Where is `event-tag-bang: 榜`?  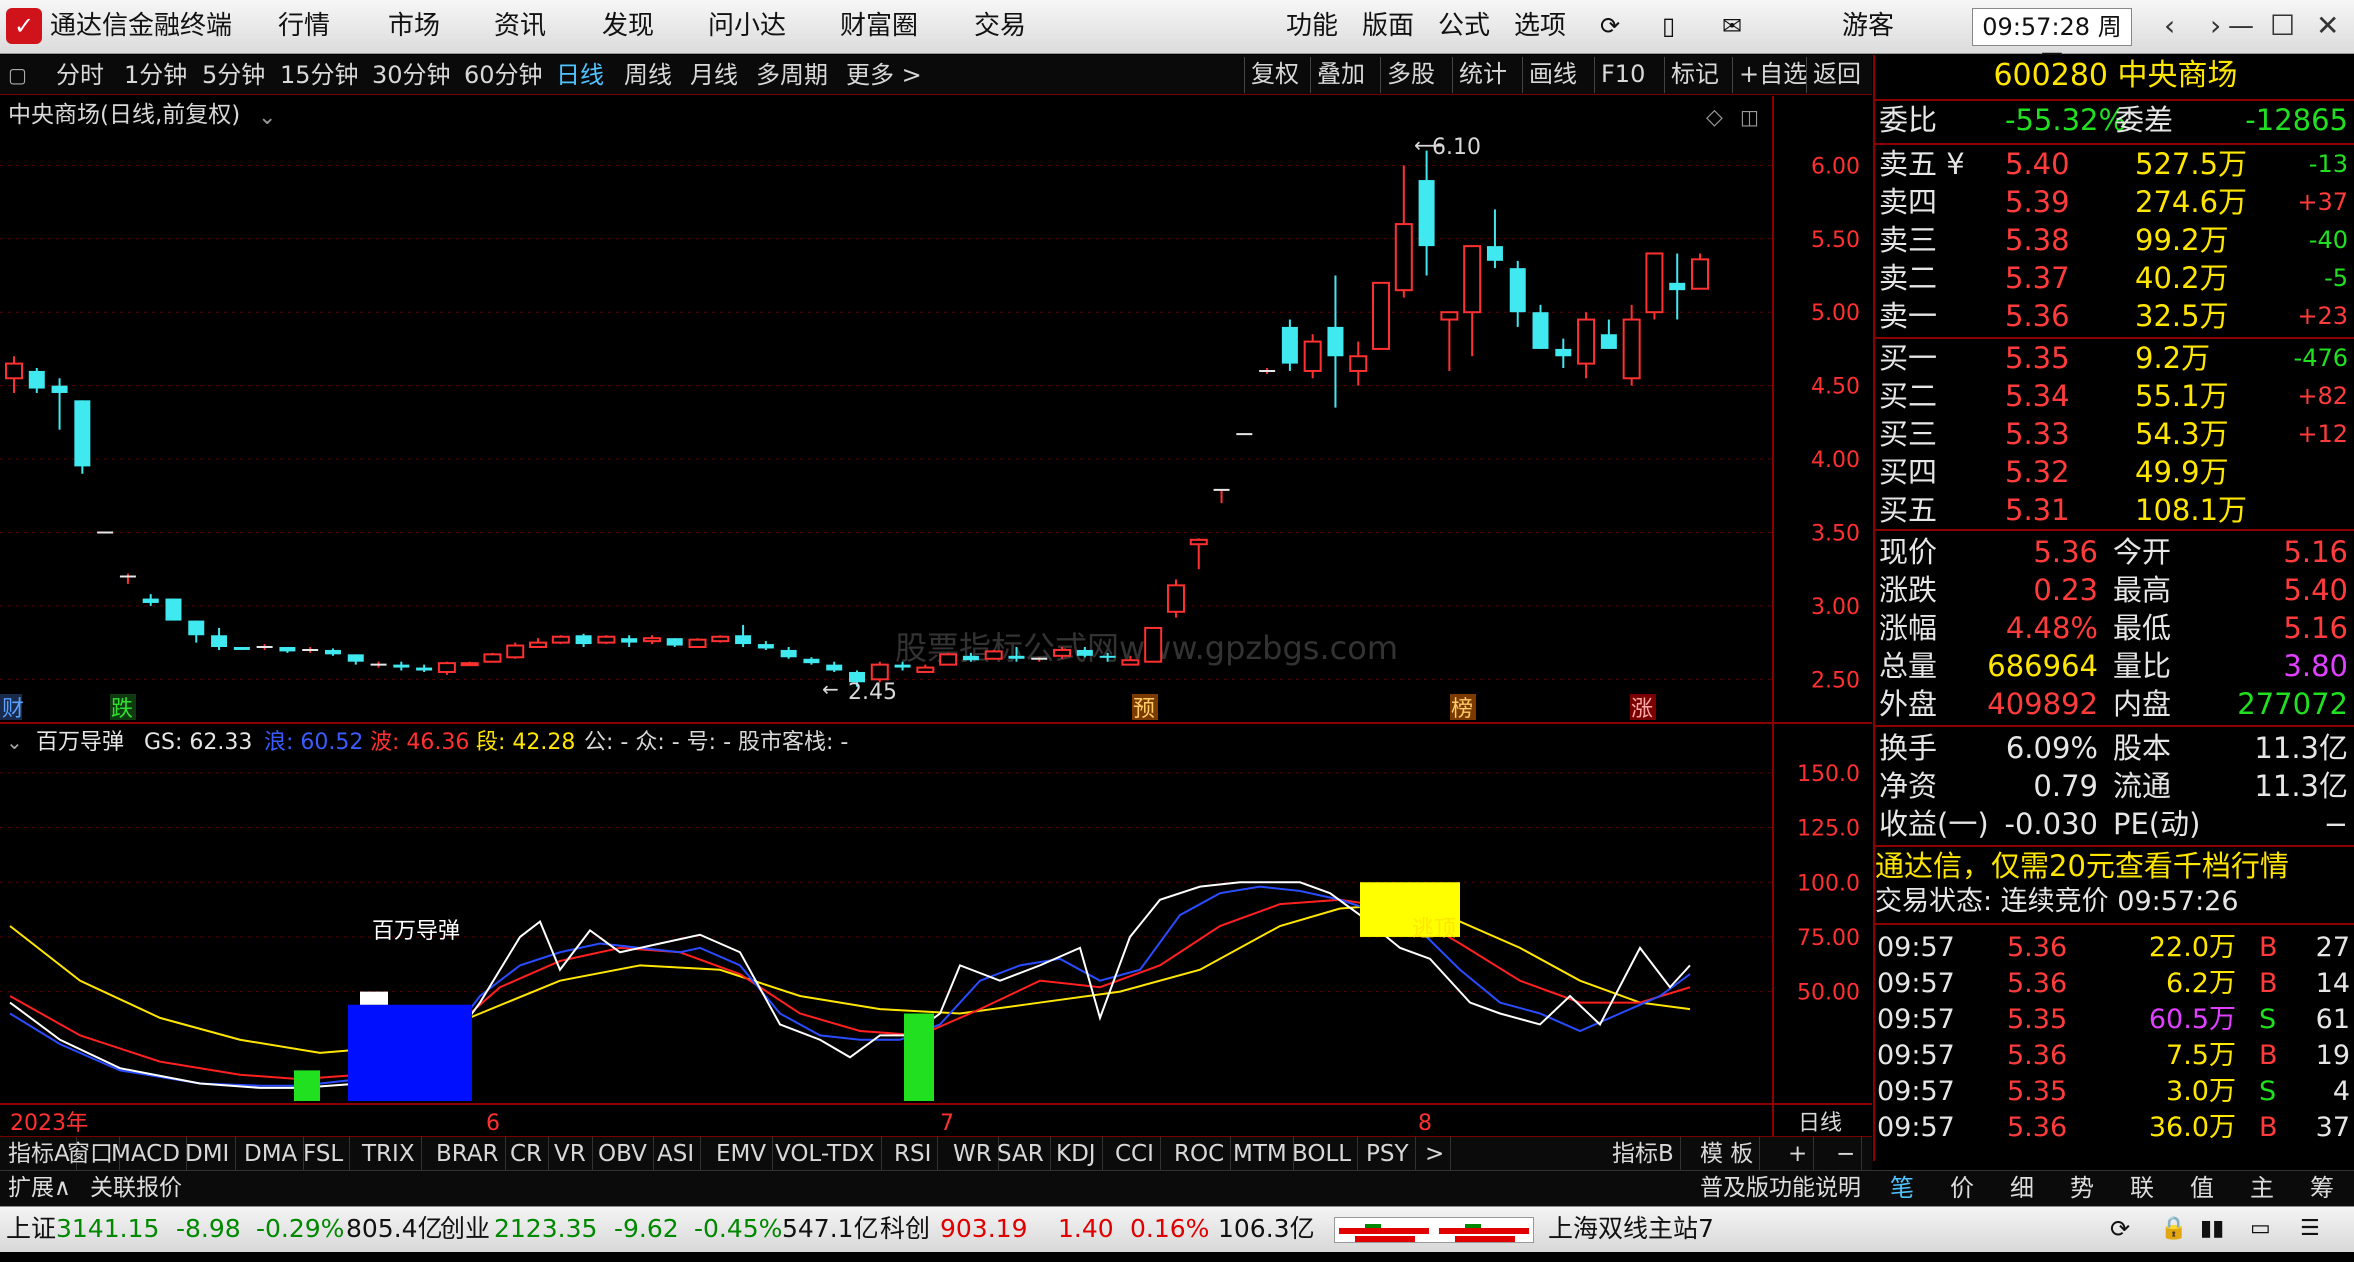 event-tag-bang: 榜 is located at coordinates (1462, 709).